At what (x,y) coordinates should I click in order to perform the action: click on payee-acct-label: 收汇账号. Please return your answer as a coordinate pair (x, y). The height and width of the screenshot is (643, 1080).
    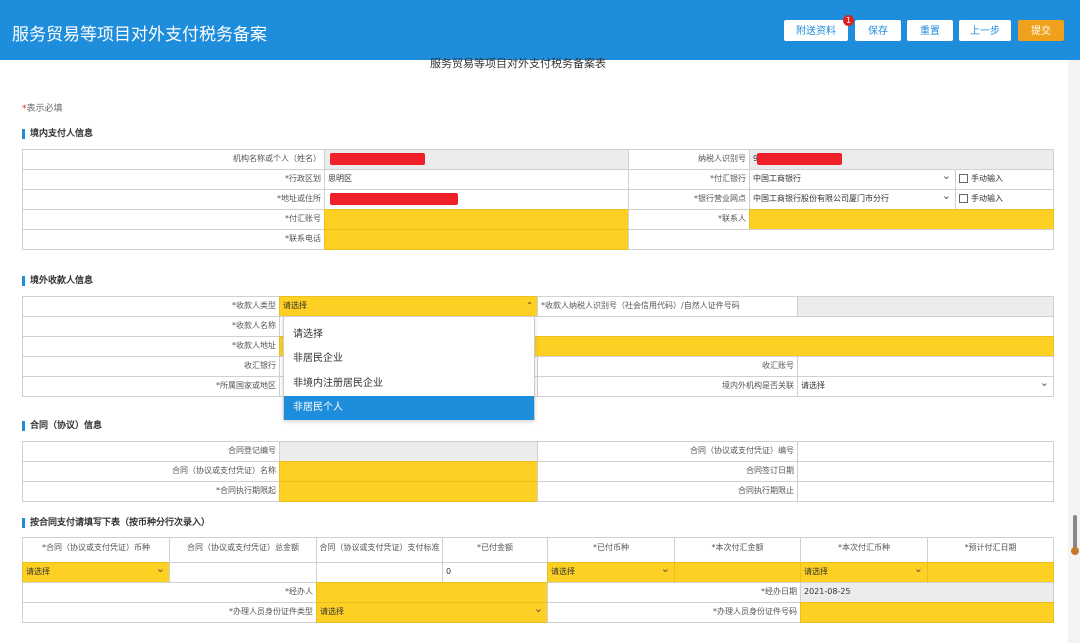
    Looking at the image, I should click on (667, 366).